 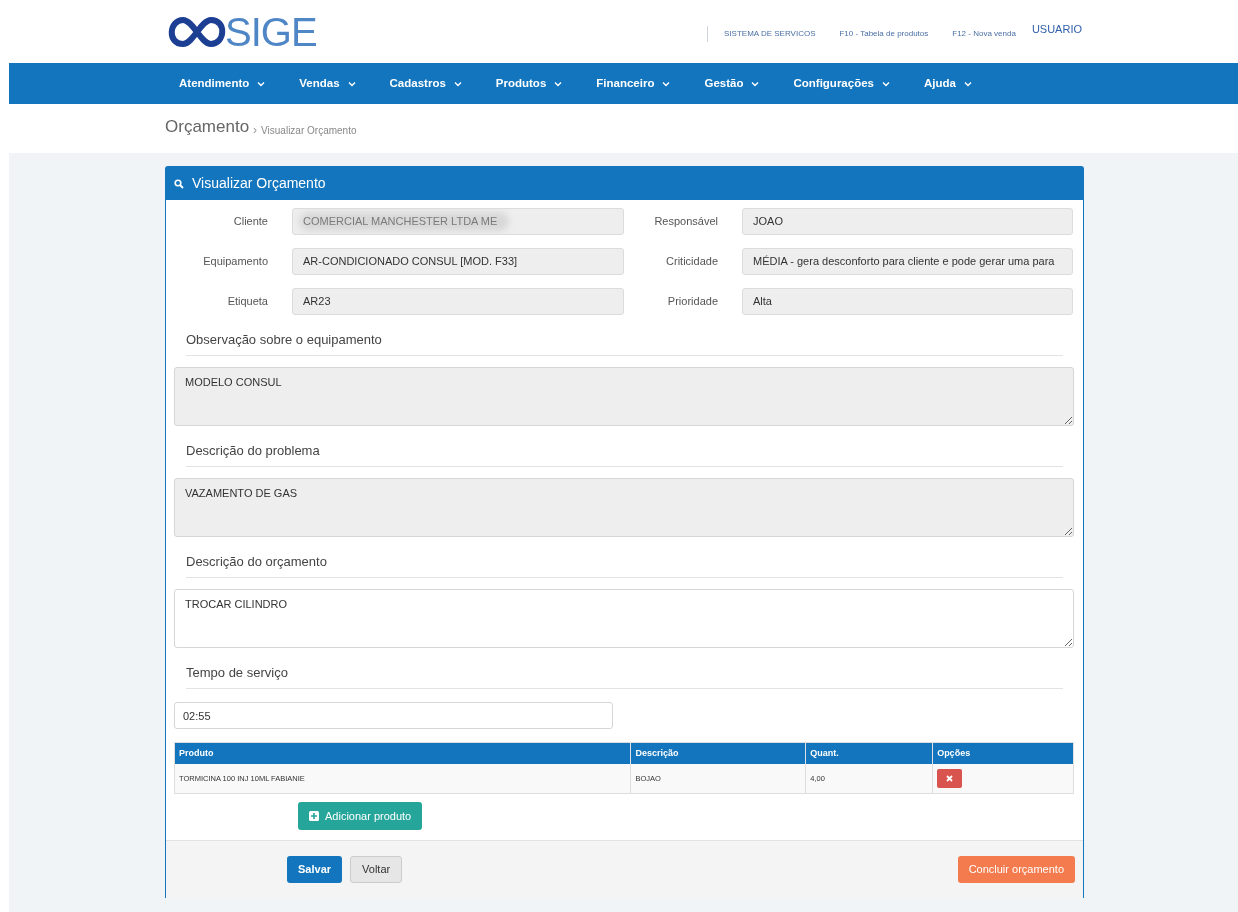 I want to click on column-header: Descrição, so click(x=718, y=753).